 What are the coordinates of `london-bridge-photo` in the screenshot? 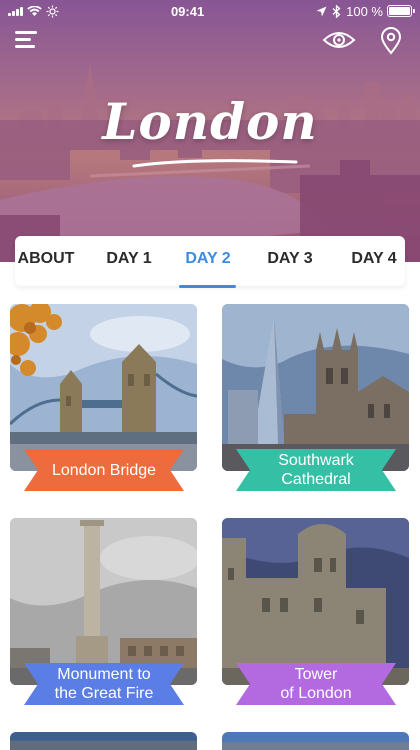 It's located at (103, 387).